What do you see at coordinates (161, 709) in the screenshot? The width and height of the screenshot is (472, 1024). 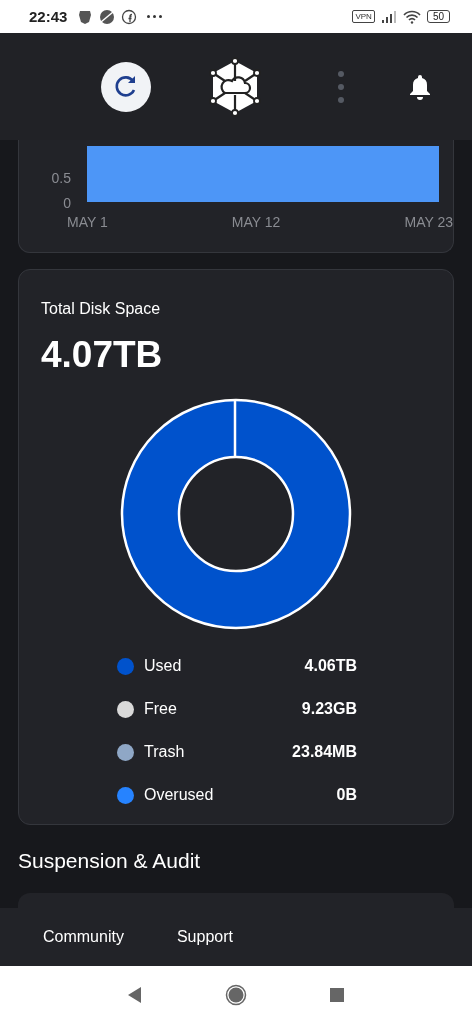 I see `legend-label: Free` at bounding box center [161, 709].